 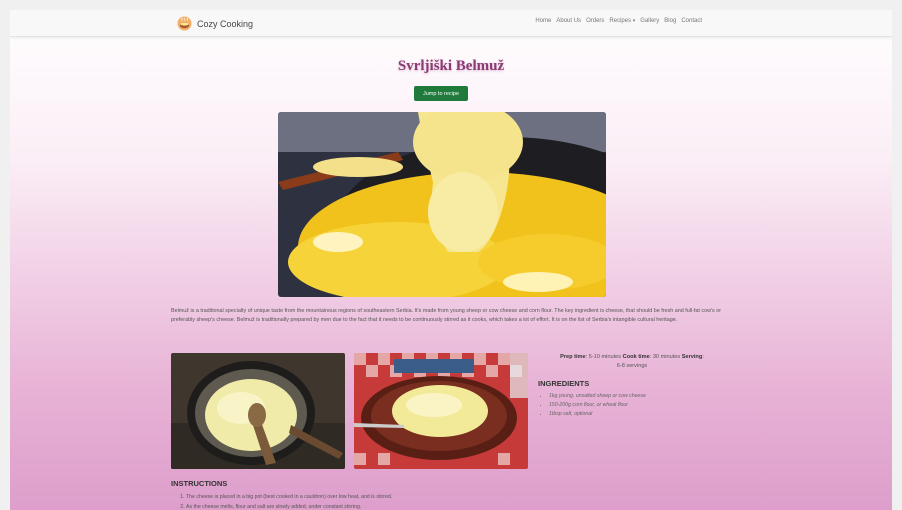 I want to click on brand-name: Cozy Cooking, so click(x=225, y=23).